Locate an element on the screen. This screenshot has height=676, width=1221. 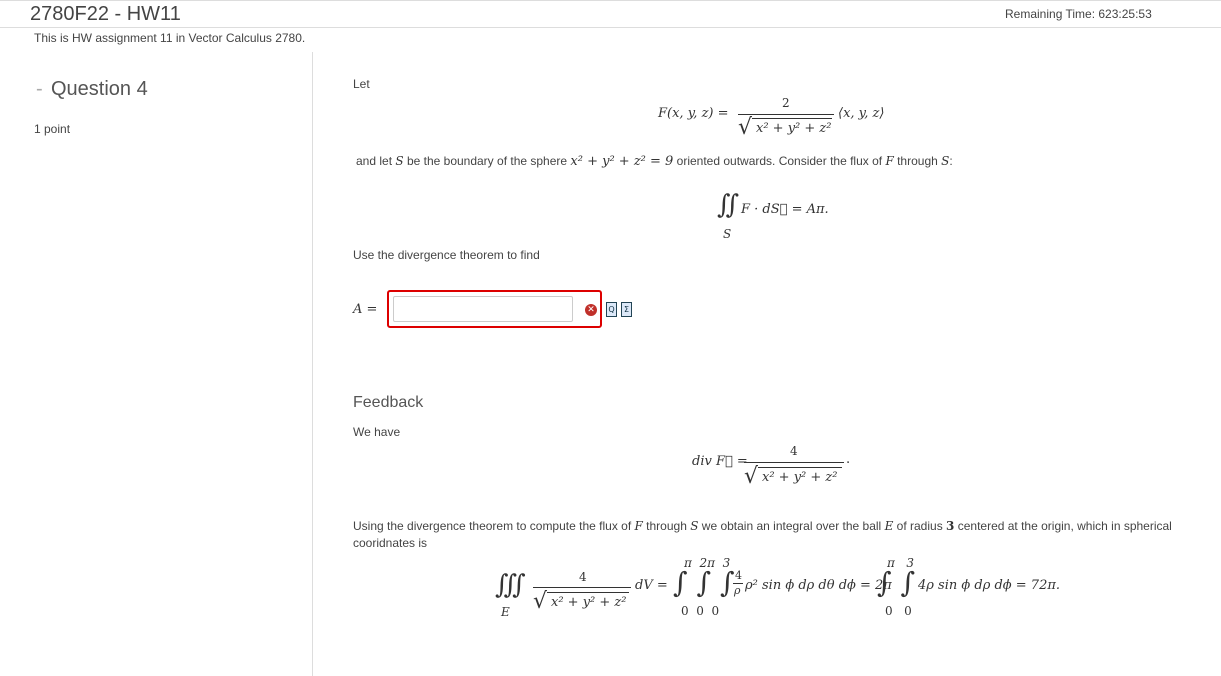
t-sqrt-bar is located at coordinates (588, 592).